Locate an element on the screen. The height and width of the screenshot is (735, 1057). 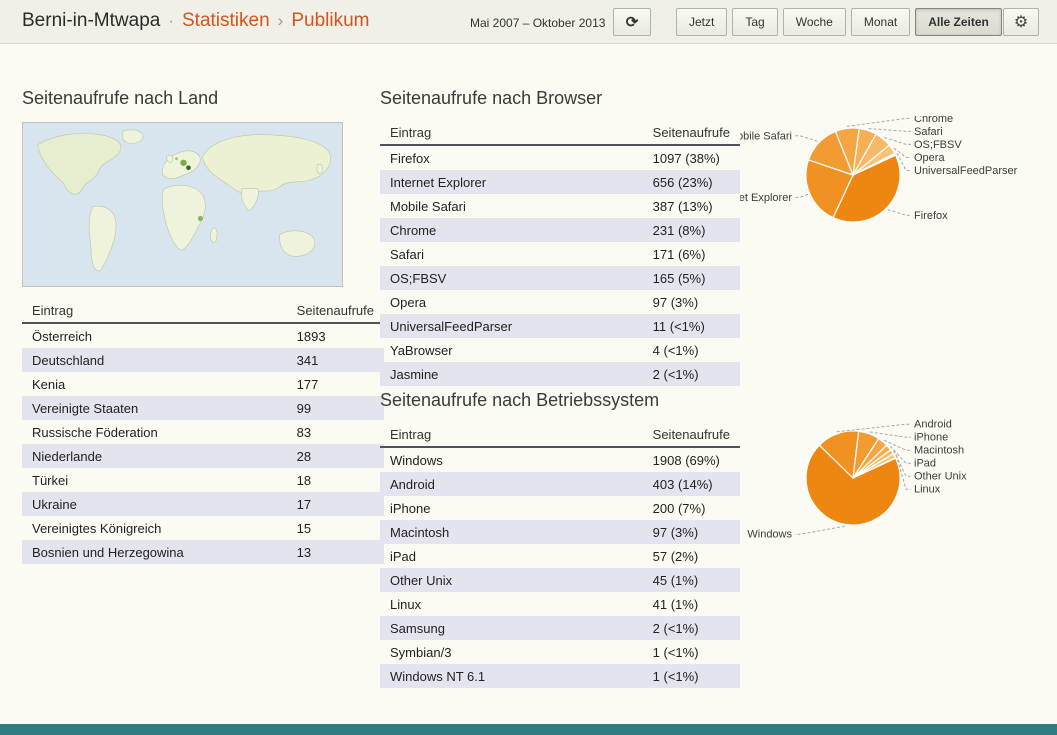
settings-button: ⚙ is located at coordinates (1021, 22).